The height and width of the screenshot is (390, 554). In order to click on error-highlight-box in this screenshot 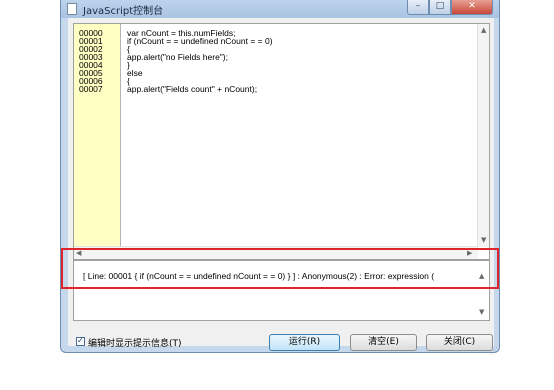, I will do `click(280, 268)`.